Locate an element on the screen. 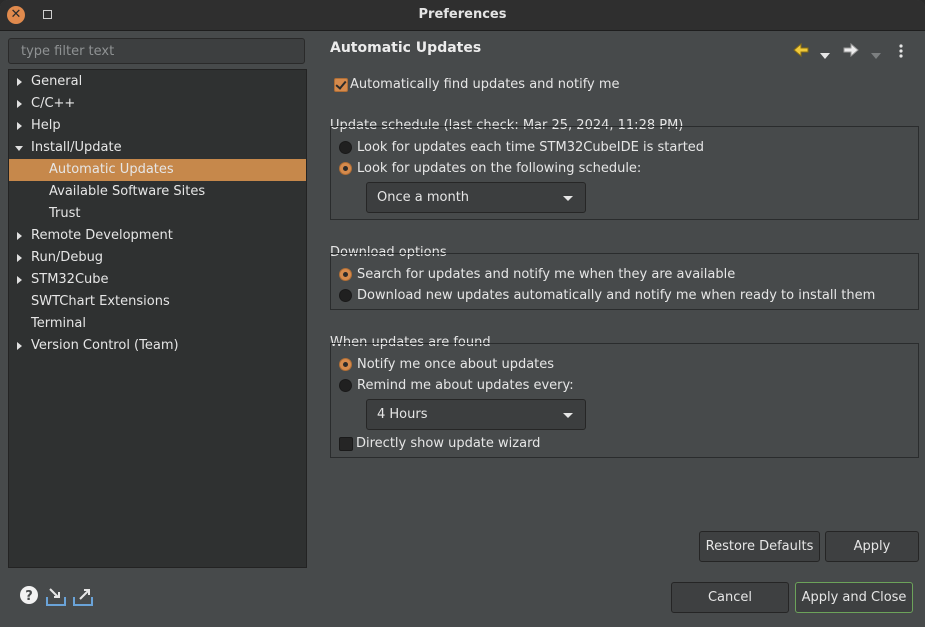 This screenshot has height=627, width=925. show-wizard-checkbox-box is located at coordinates (346, 444).